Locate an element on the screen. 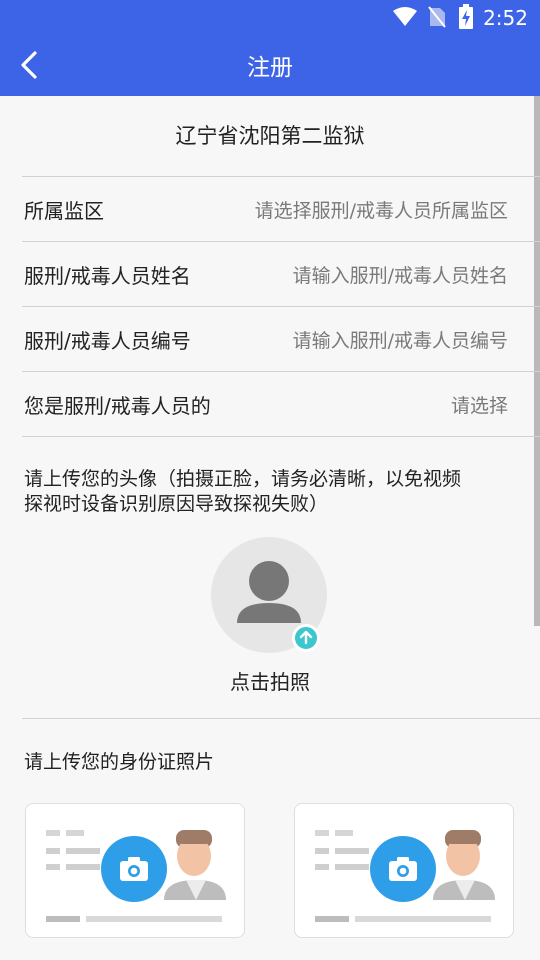 This screenshot has width=540, height=960. no-sim-icon is located at coordinates (437, 17).